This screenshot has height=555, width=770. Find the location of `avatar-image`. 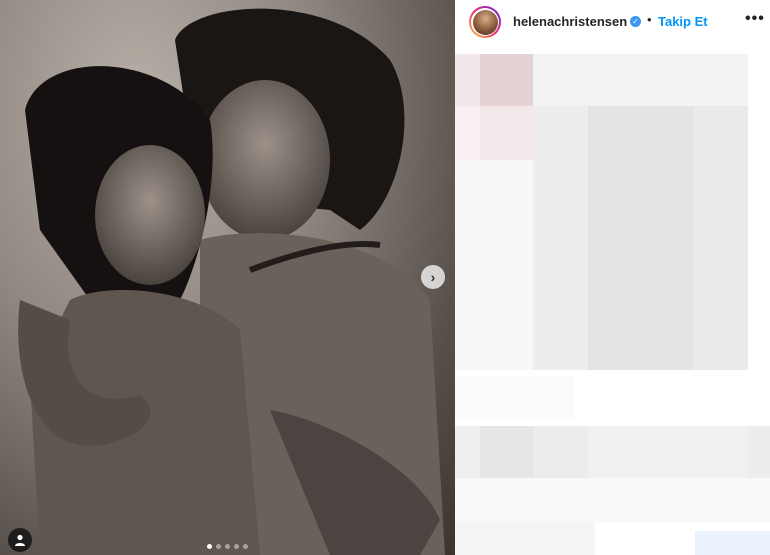

avatar-image is located at coordinates (485, 22).